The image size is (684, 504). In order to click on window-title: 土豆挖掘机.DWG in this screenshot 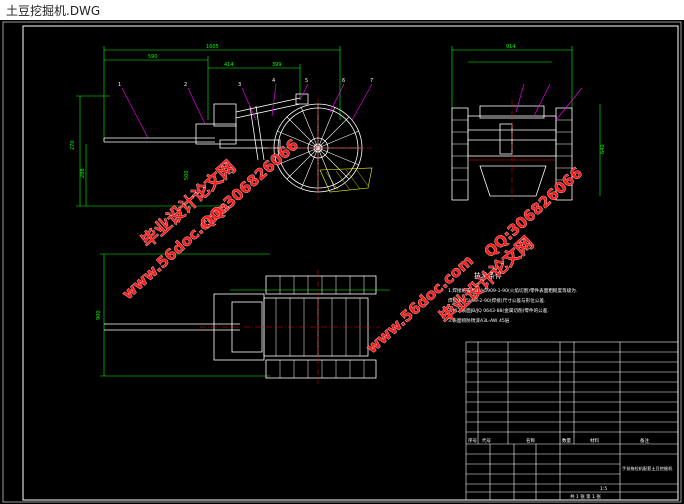, I will do `click(53, 11)`.